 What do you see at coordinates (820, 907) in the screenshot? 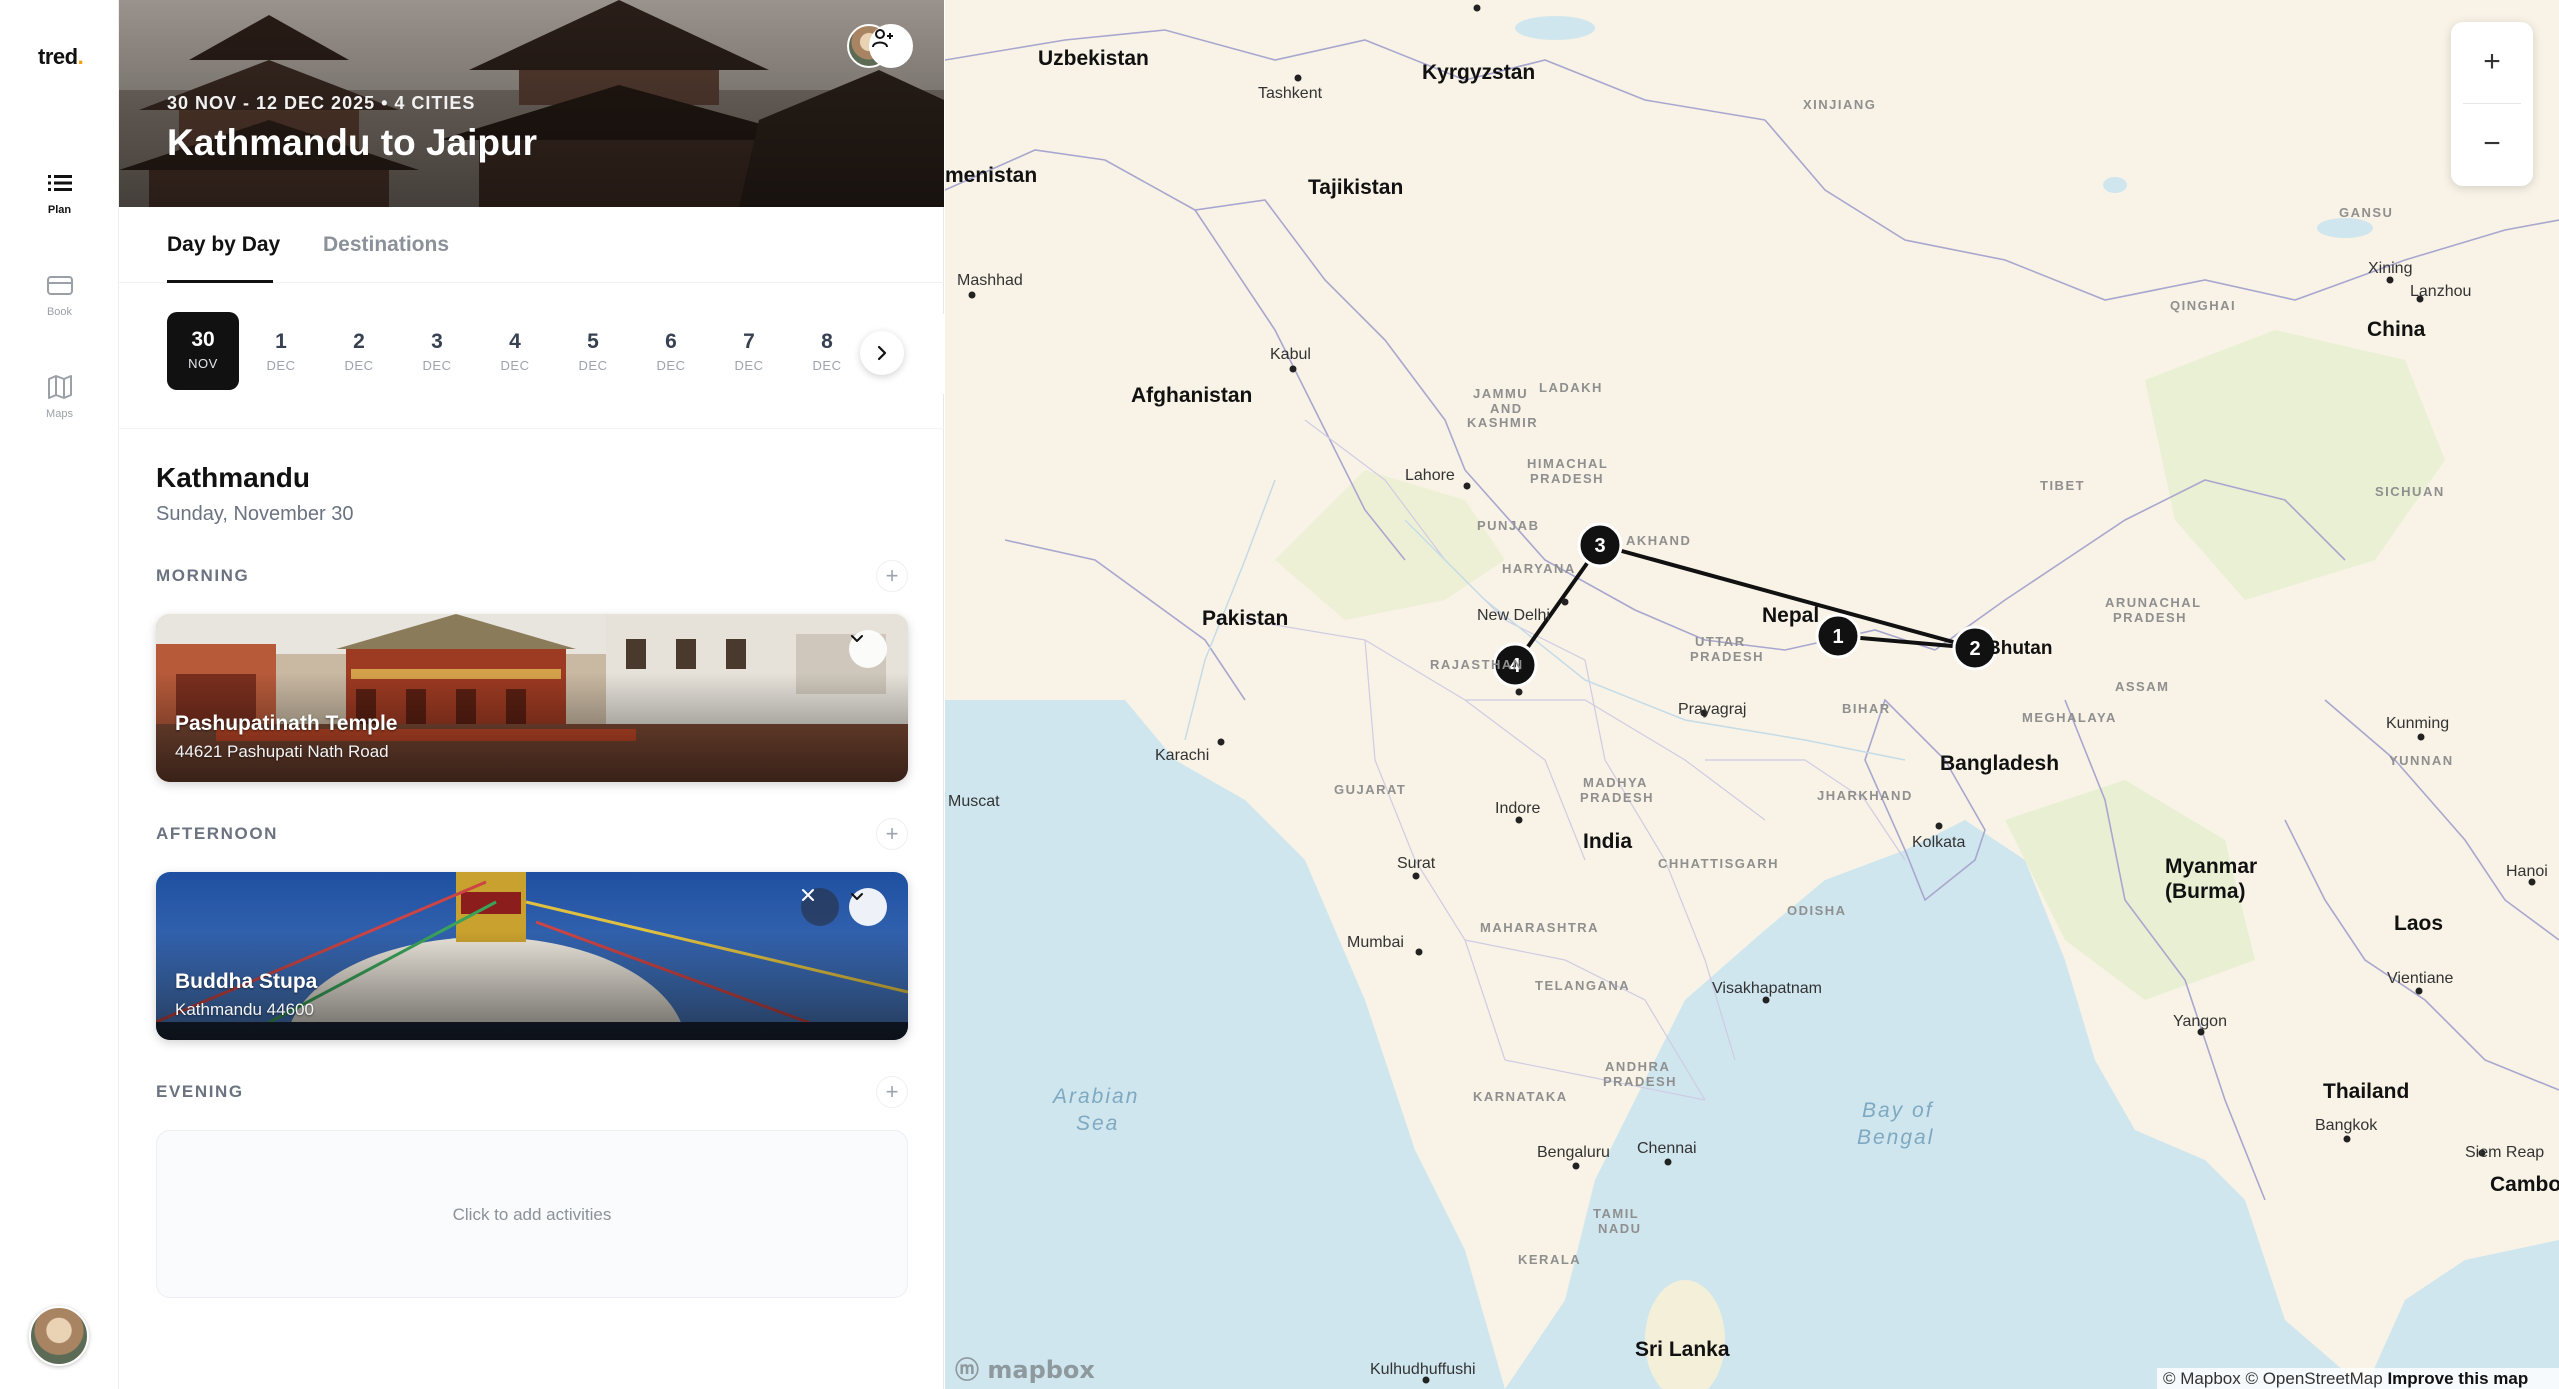
I see `remove-activity-button` at bounding box center [820, 907].